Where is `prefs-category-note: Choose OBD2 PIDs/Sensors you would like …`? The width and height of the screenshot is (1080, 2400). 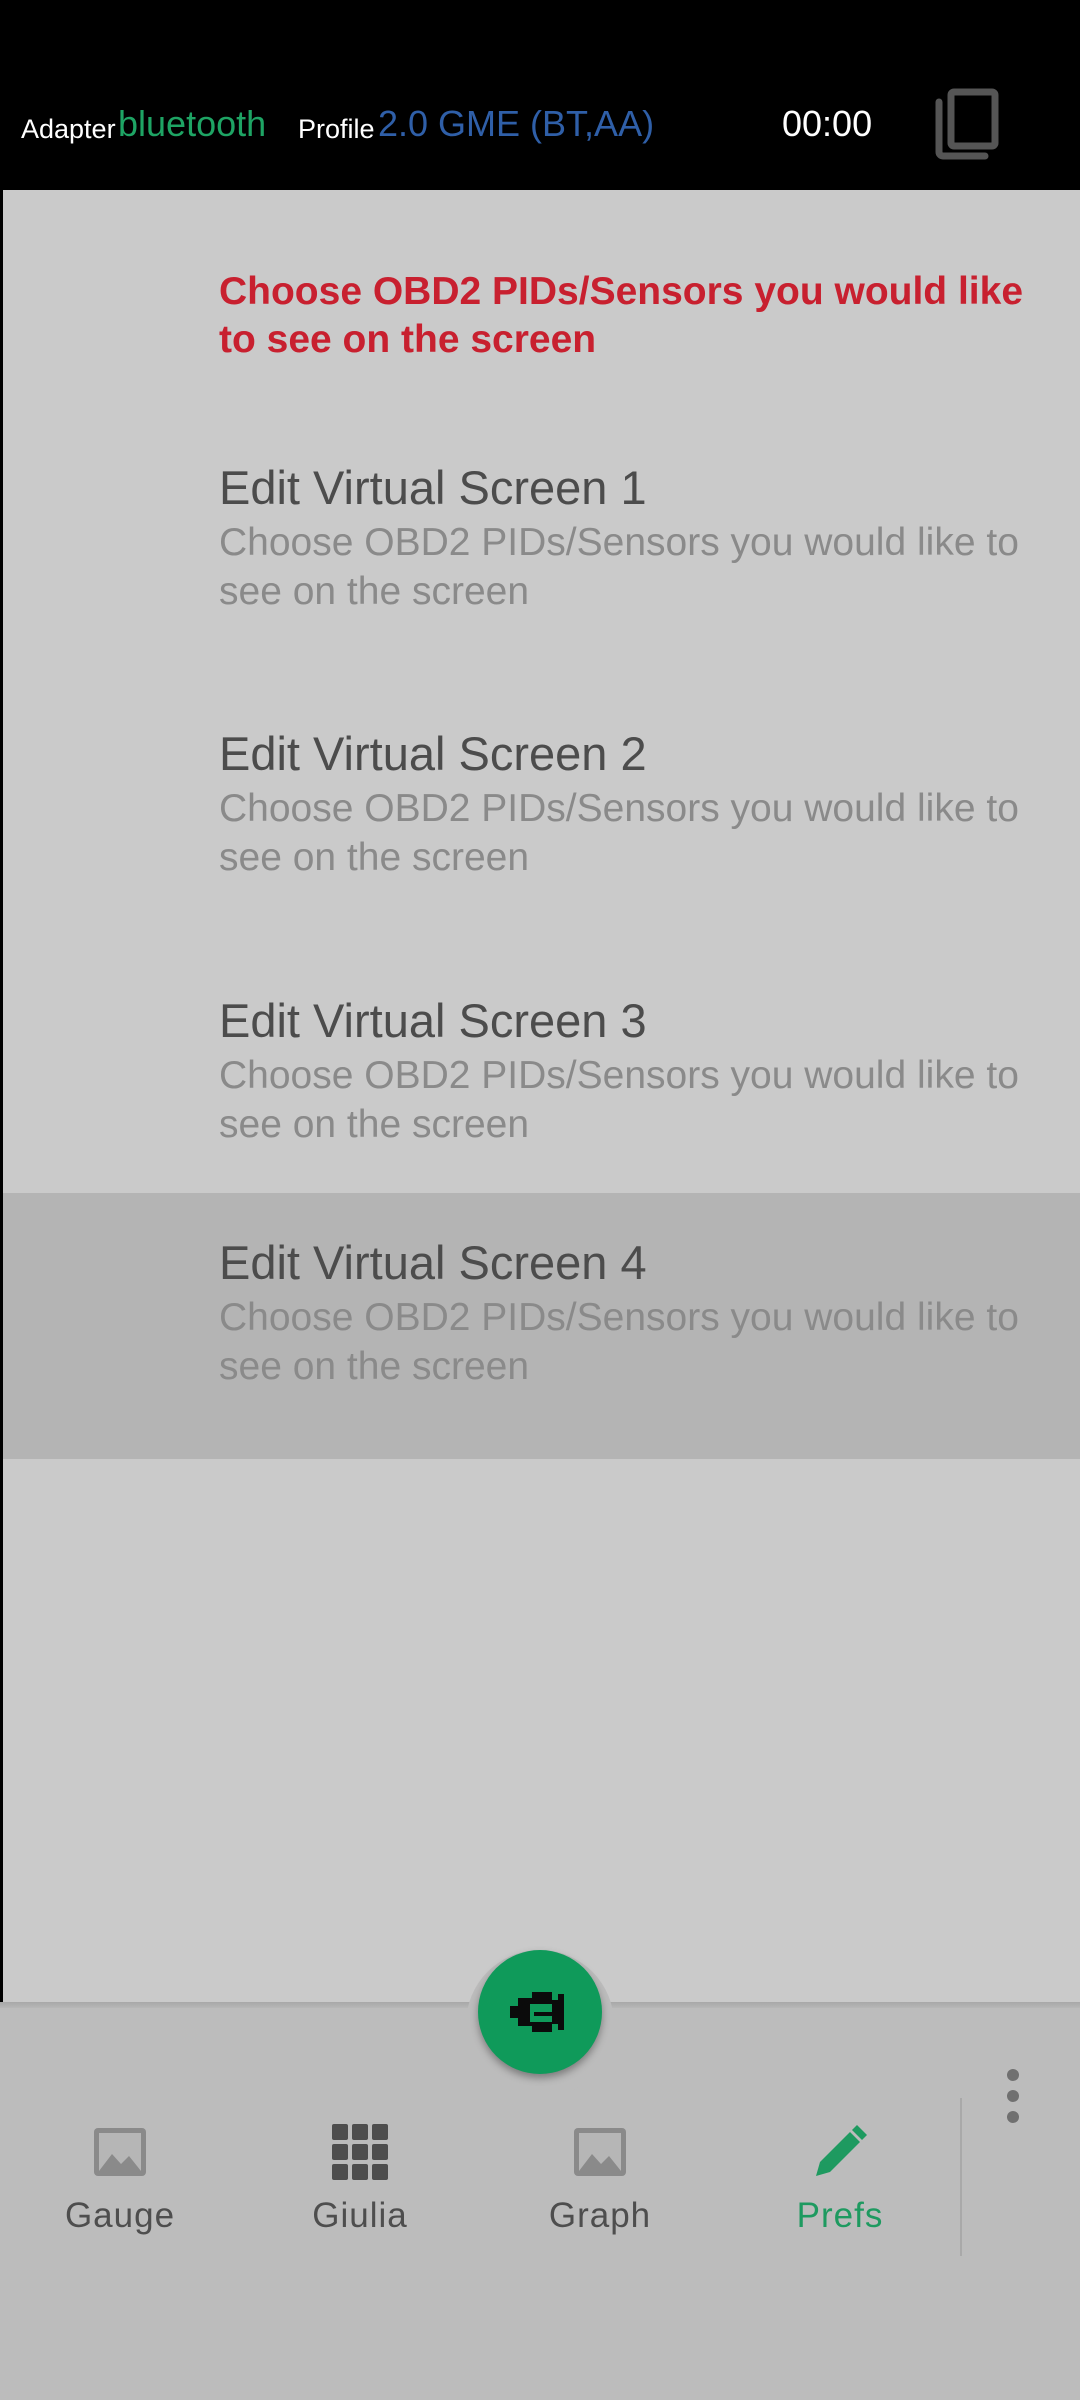 prefs-category-note: Choose OBD2 PIDs/Sensors you would like … is located at coordinates (621, 315).